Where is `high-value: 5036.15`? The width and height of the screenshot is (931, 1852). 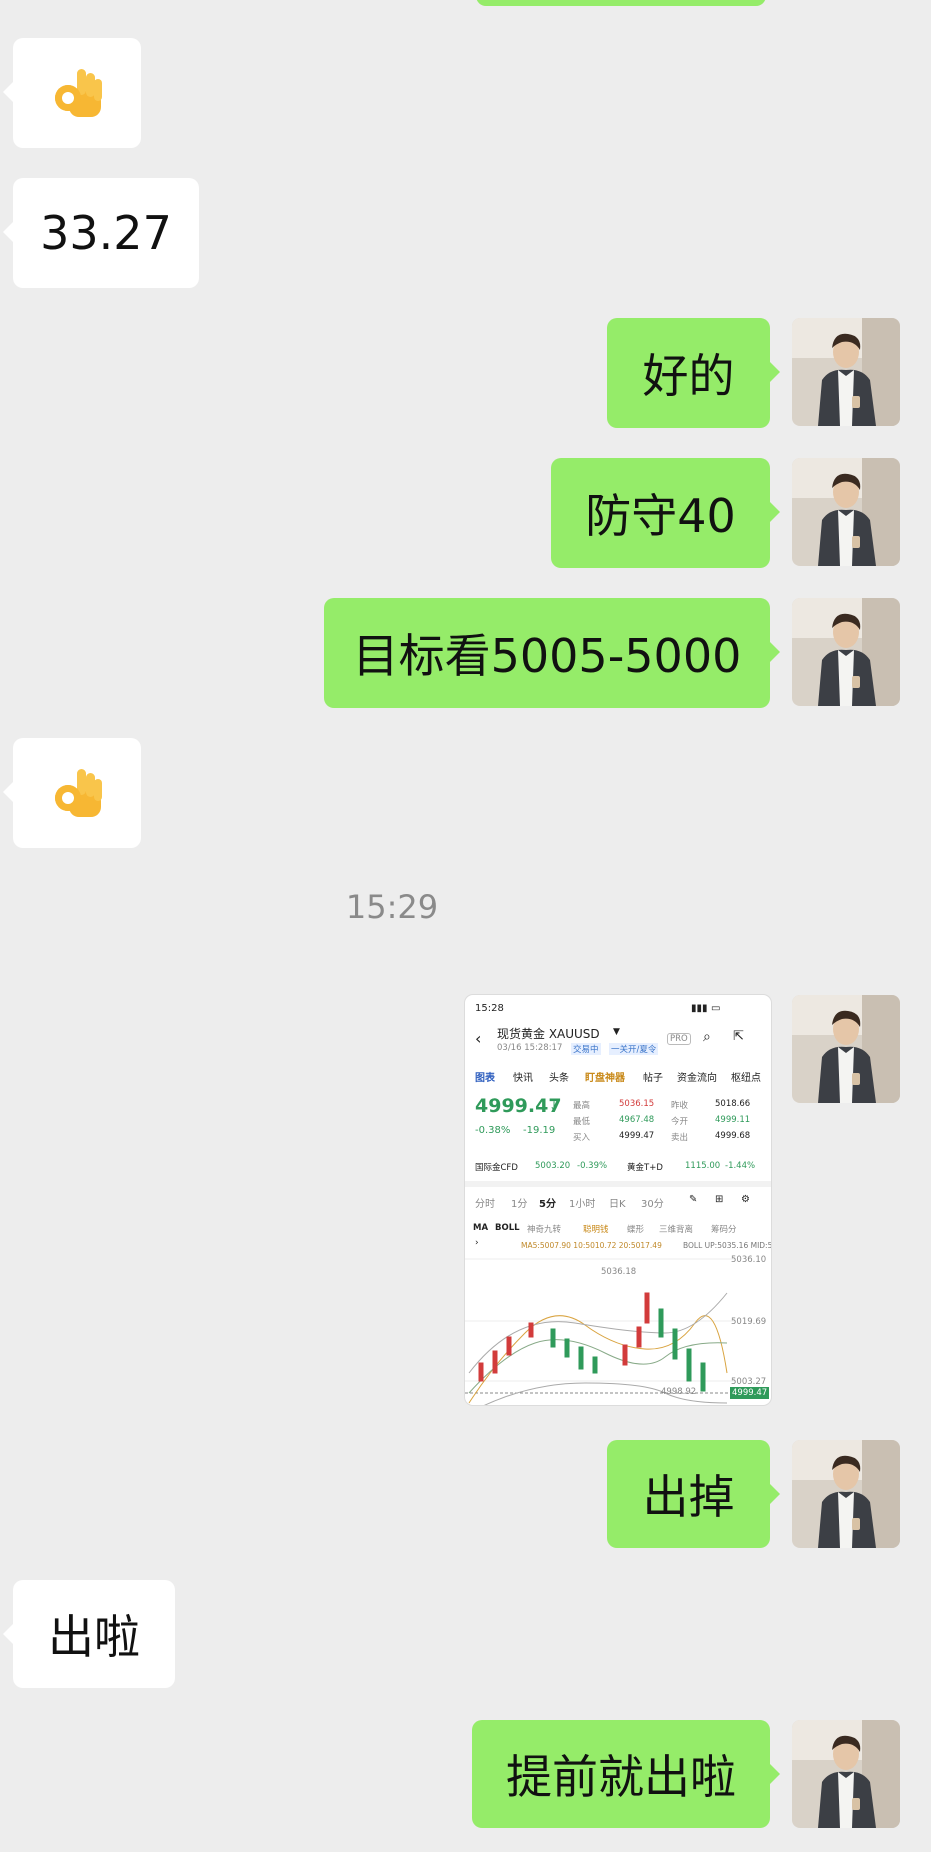 high-value: 5036.15 is located at coordinates (637, 1104).